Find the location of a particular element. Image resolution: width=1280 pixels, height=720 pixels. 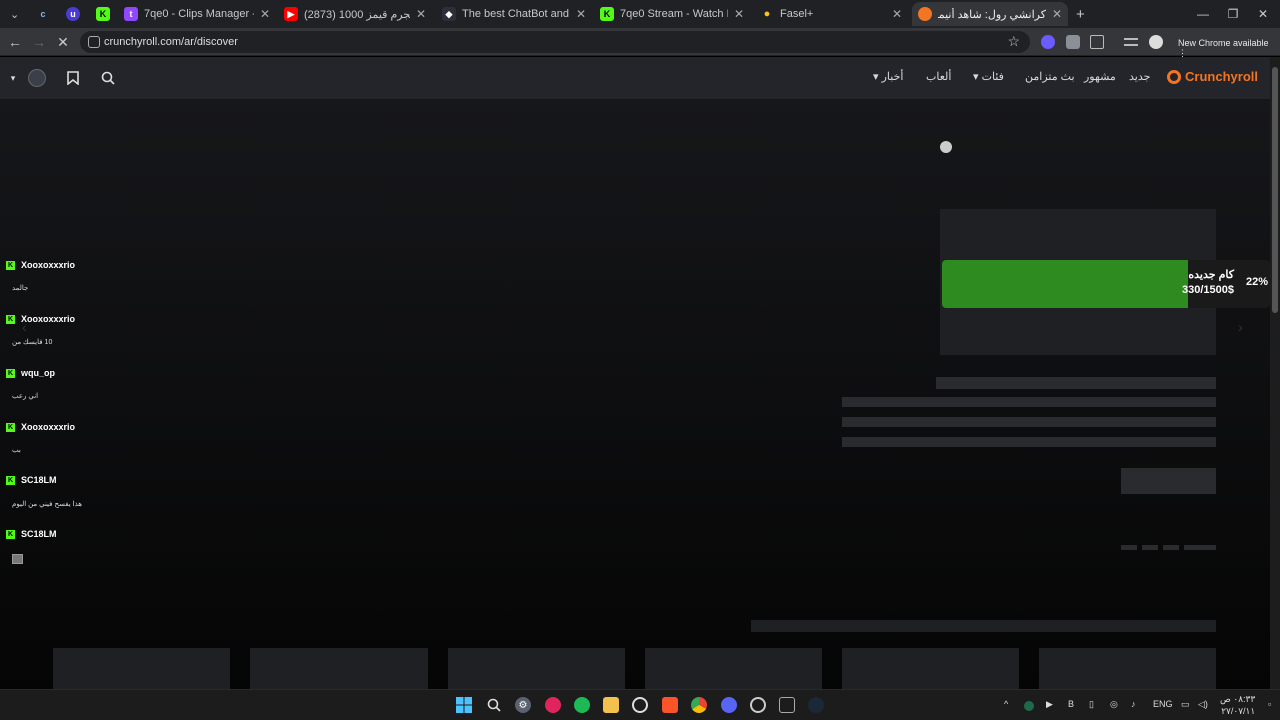

restore-button: ❐ is located at coordinates (1233, 14).